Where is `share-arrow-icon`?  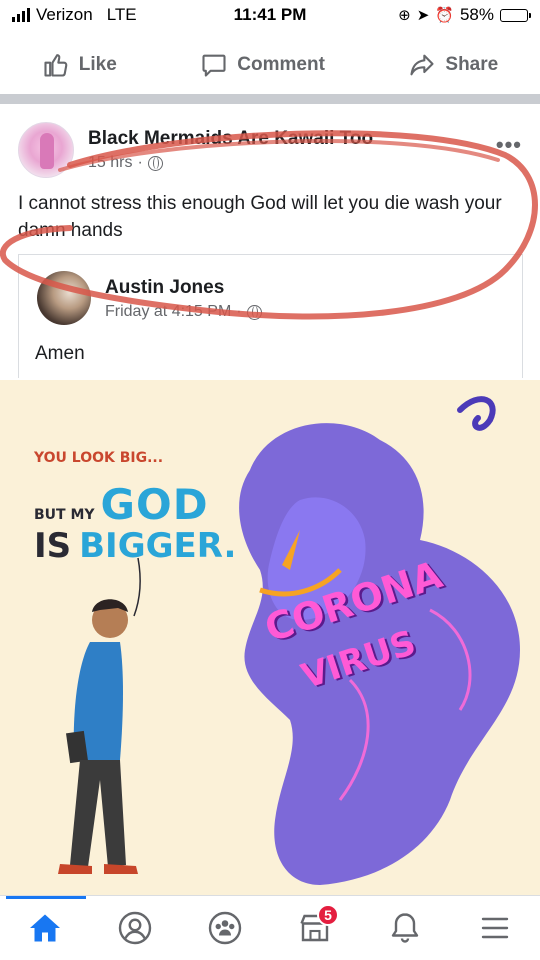 share-arrow-icon is located at coordinates (422, 65).